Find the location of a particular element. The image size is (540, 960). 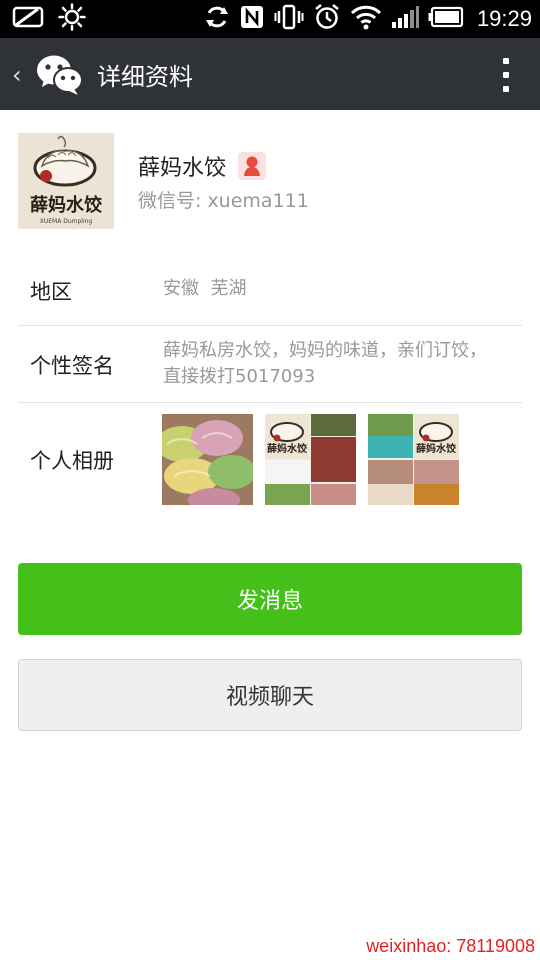

back-button: ‹ is located at coordinates (17, 75).